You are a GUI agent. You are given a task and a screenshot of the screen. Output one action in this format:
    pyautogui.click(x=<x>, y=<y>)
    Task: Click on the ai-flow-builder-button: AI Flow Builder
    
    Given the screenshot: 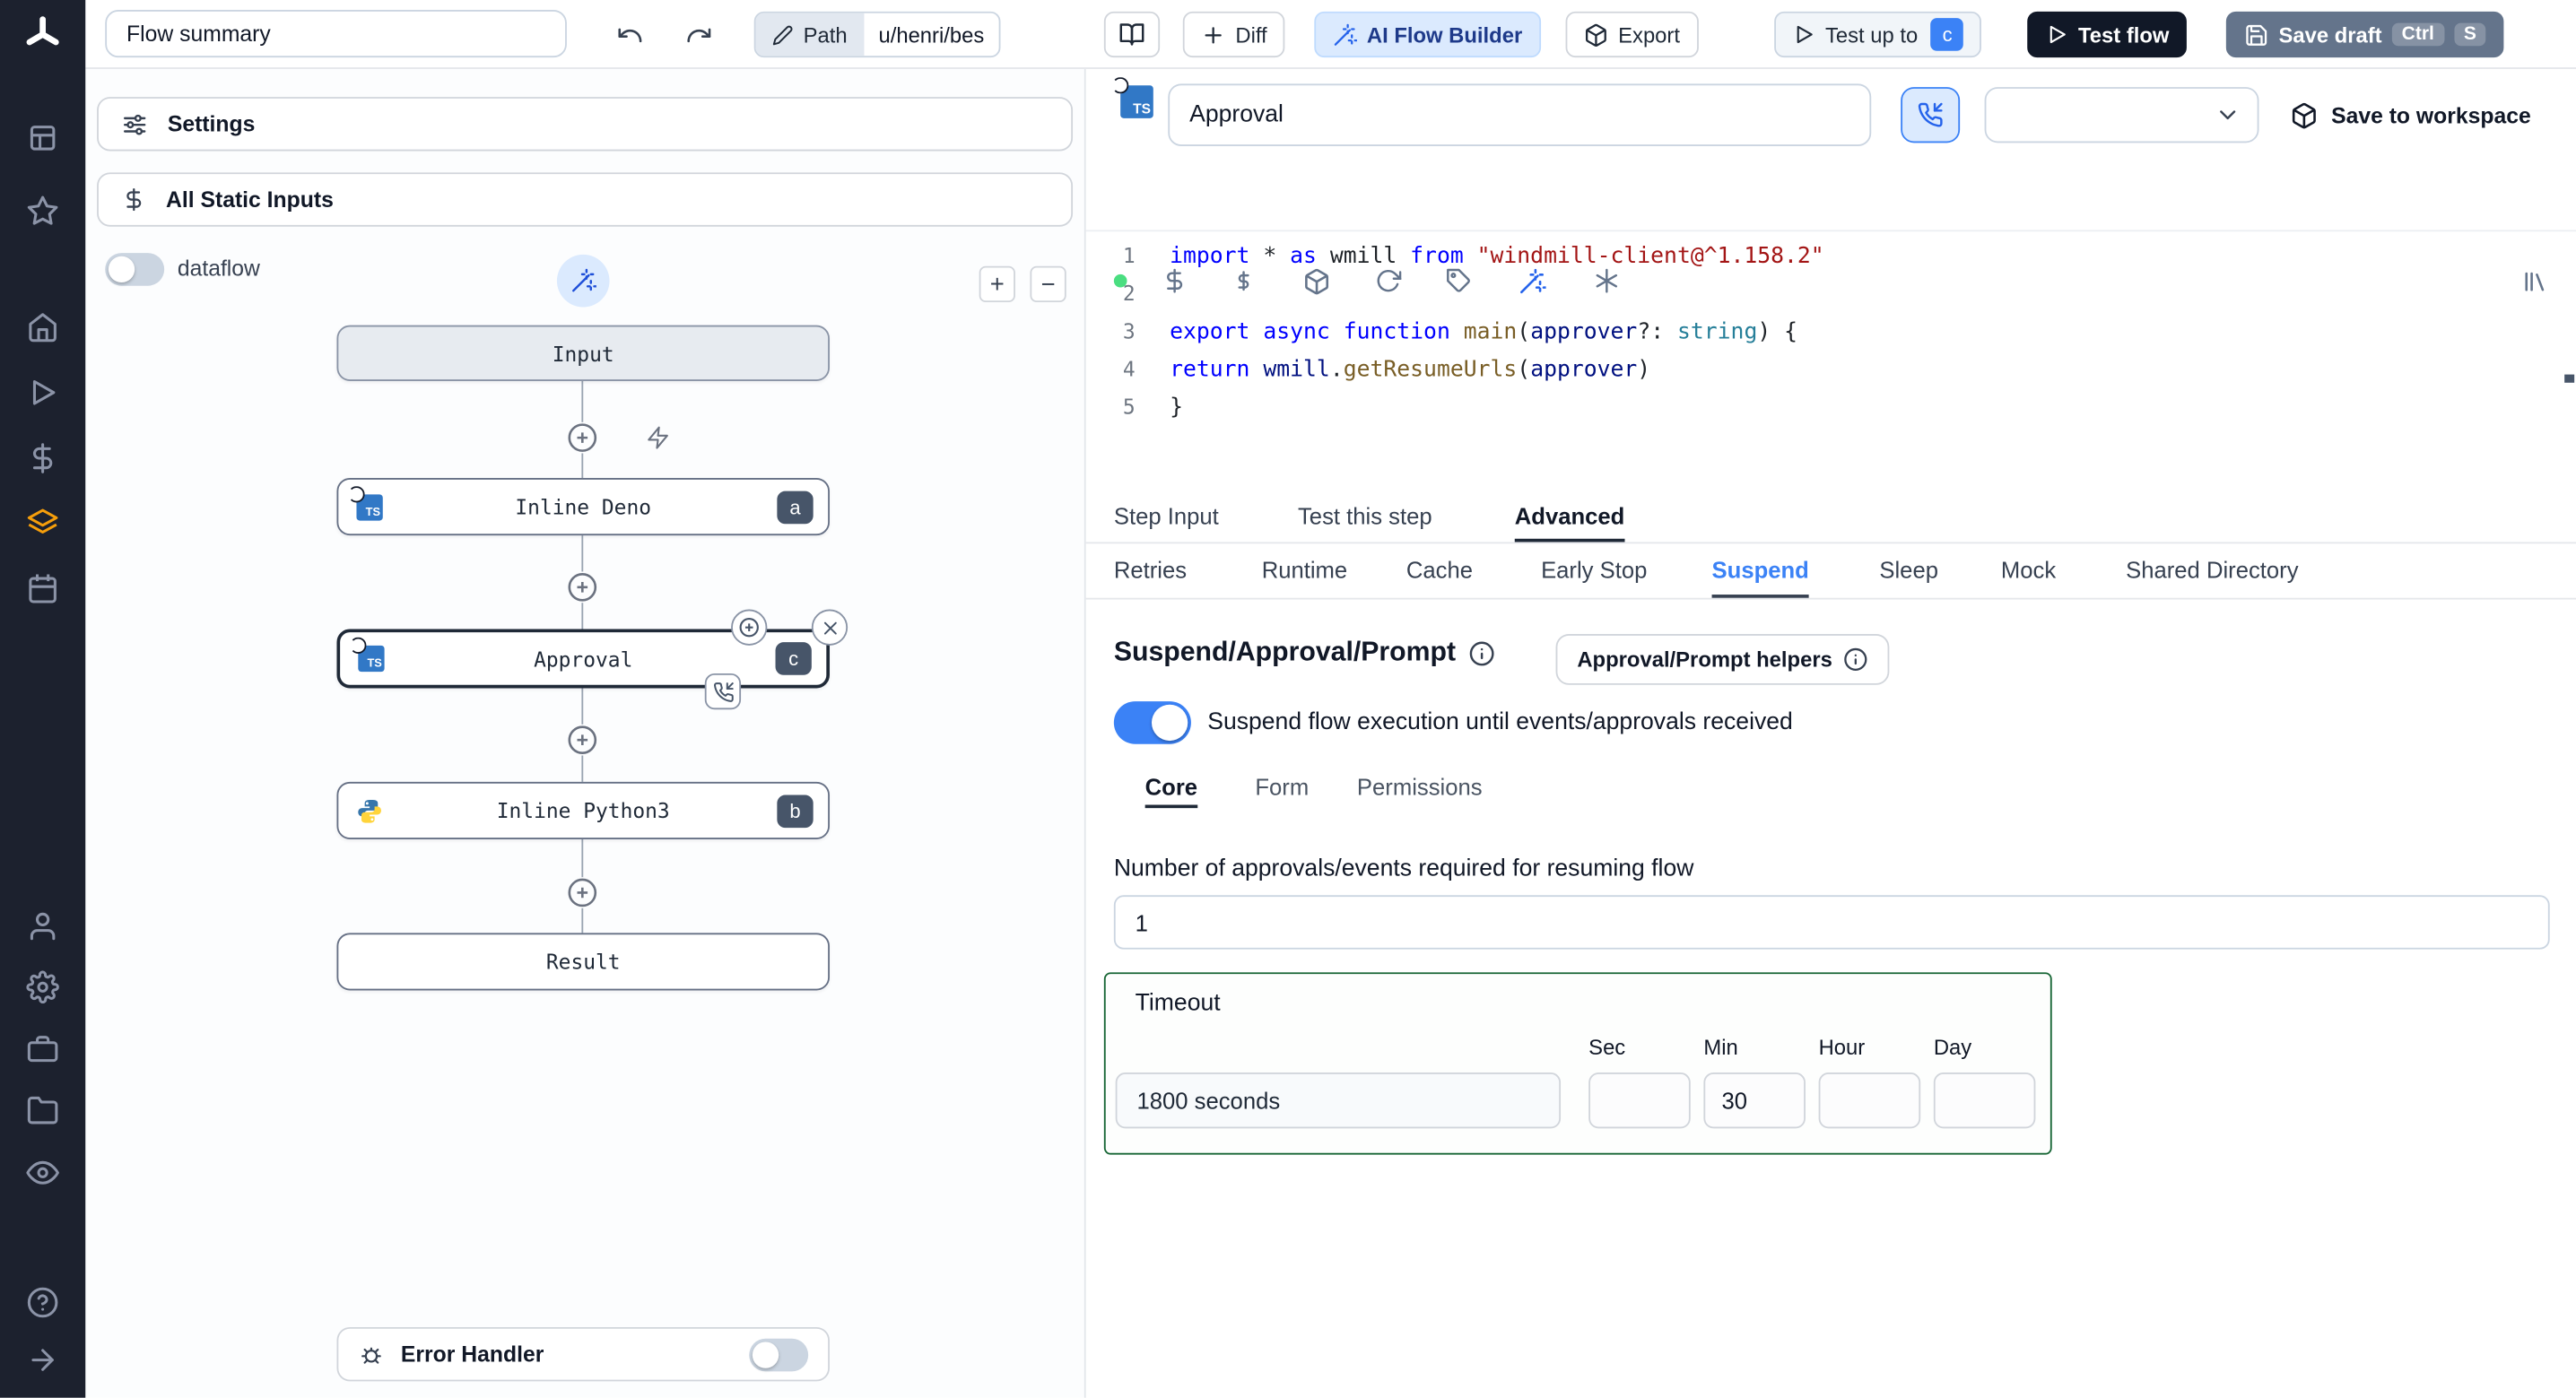 What is the action you would take?
    pyautogui.click(x=1427, y=34)
    